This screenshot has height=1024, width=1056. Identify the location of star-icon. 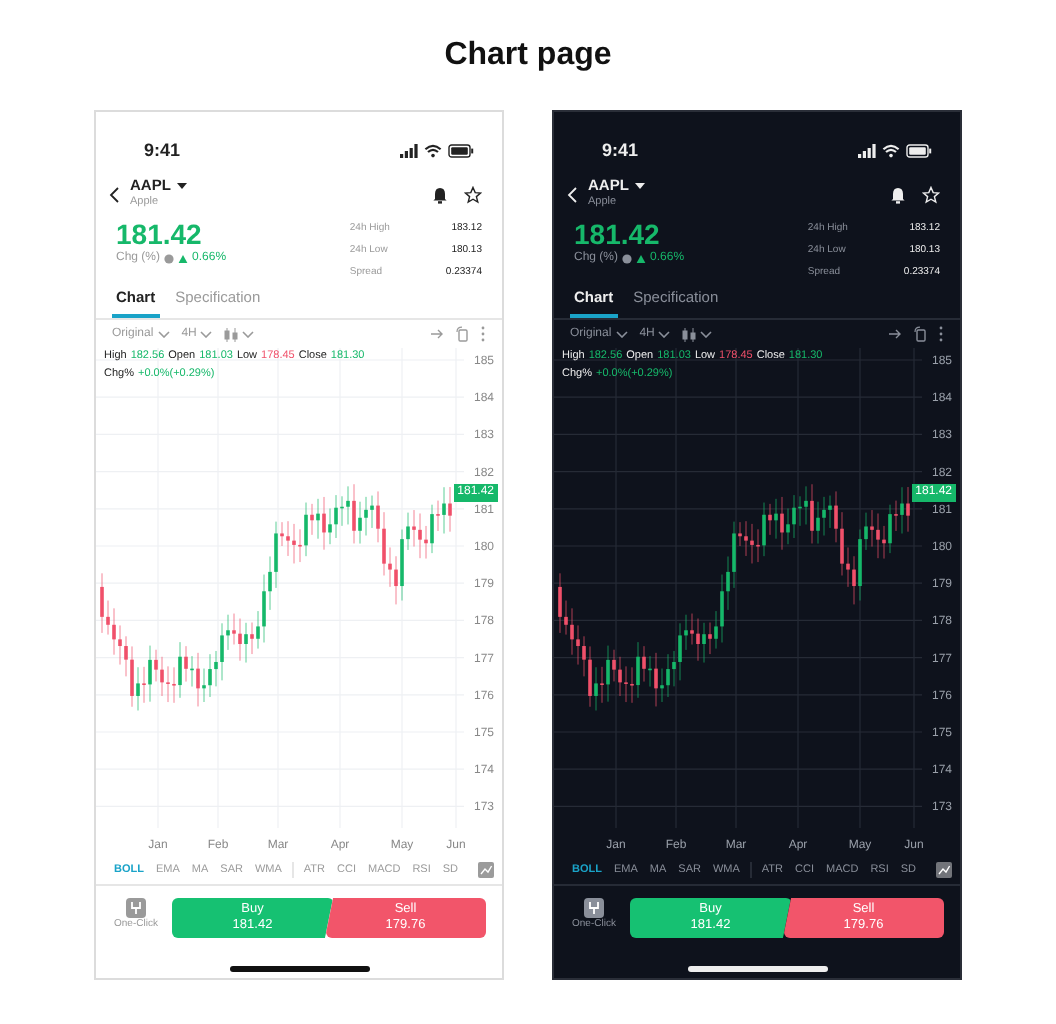
(473, 194).